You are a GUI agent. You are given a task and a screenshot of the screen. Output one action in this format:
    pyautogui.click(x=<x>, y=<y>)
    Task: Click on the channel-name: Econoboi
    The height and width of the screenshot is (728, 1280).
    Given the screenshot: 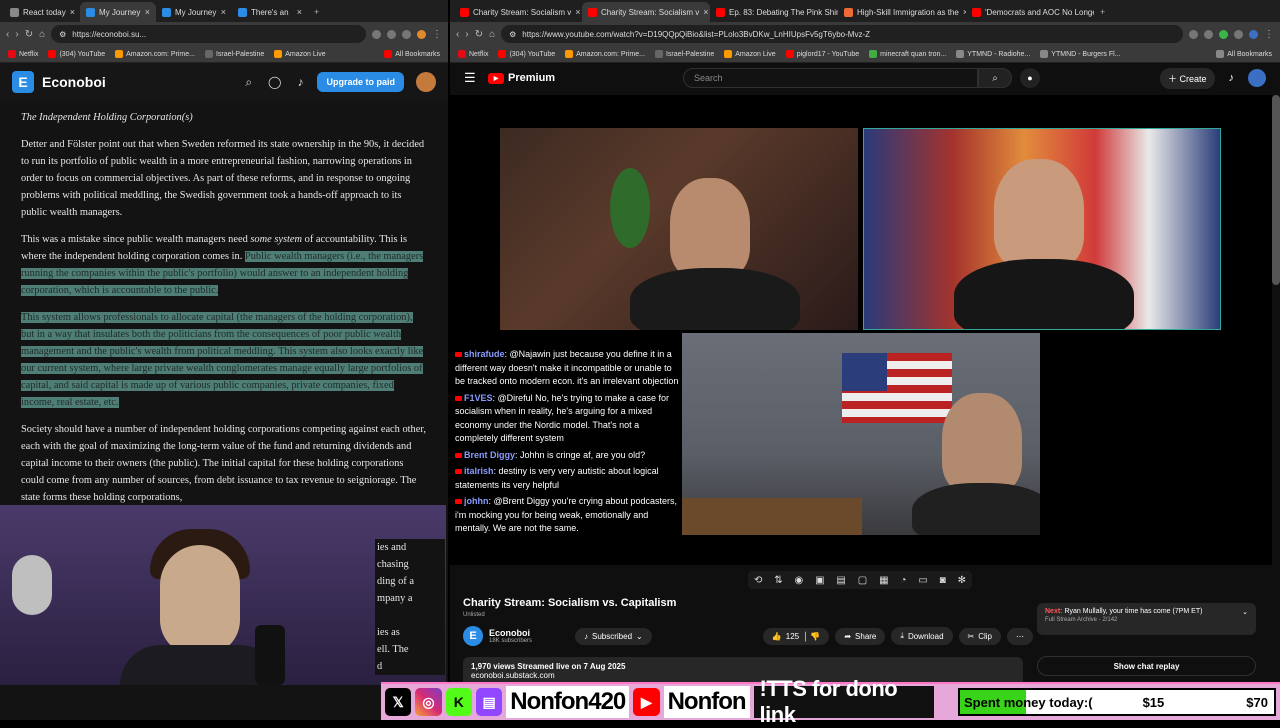 What is the action you would take?
    pyautogui.click(x=529, y=633)
    